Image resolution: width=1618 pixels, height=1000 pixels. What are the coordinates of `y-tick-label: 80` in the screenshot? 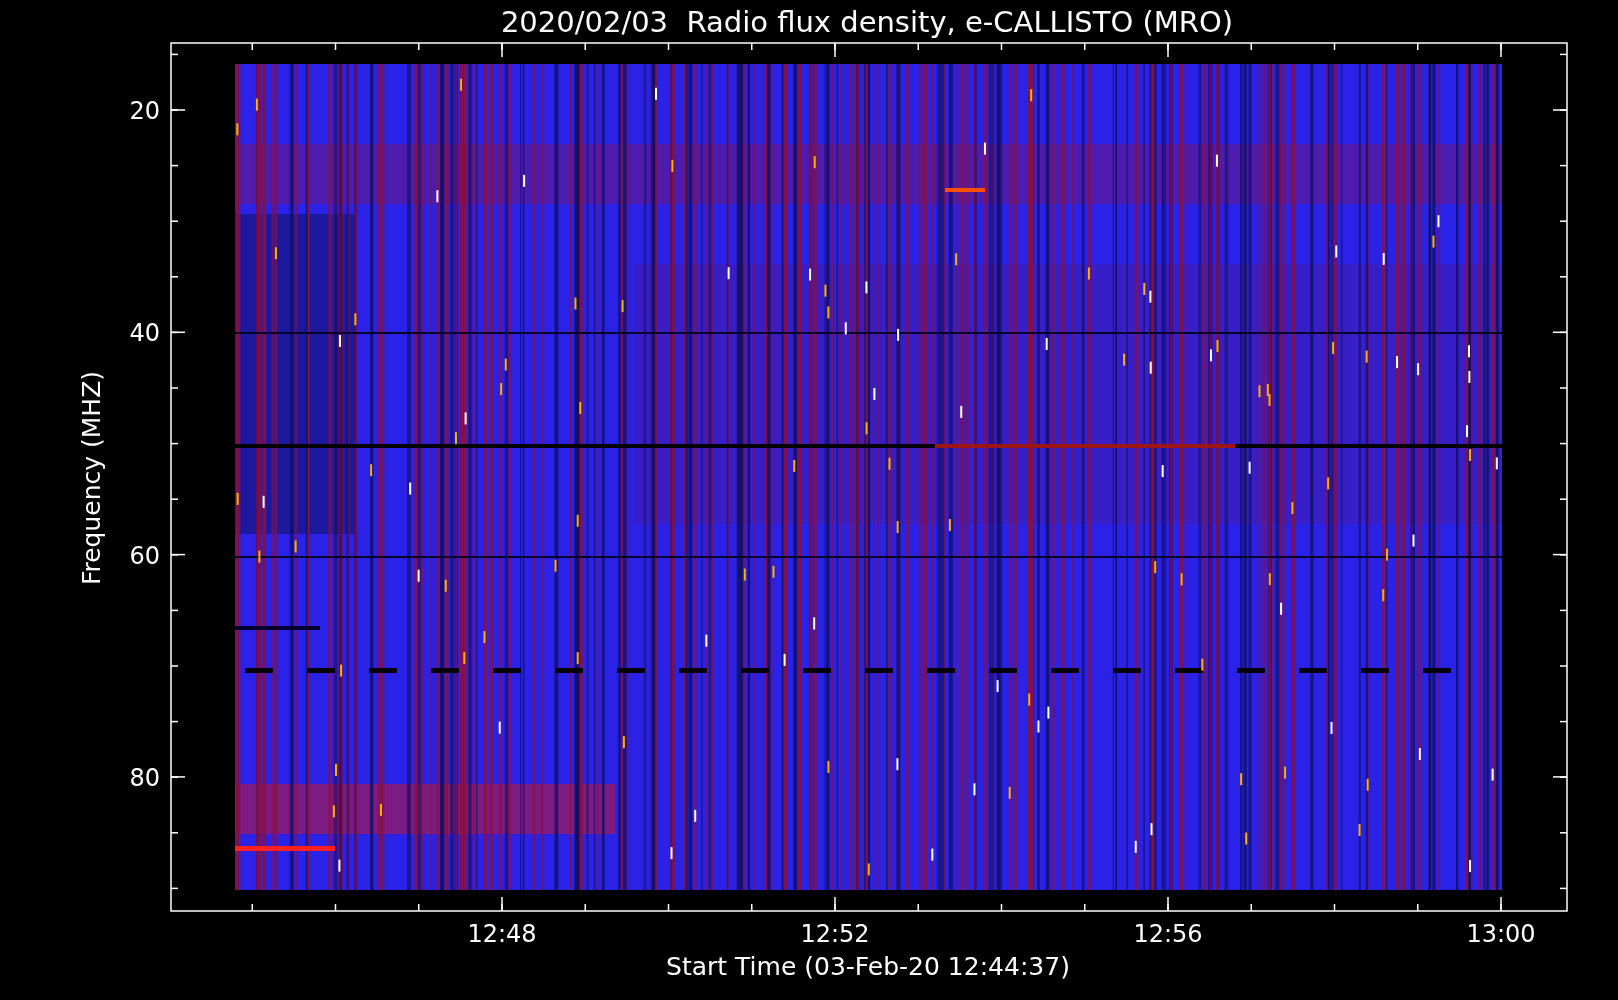 It's located at (144, 777).